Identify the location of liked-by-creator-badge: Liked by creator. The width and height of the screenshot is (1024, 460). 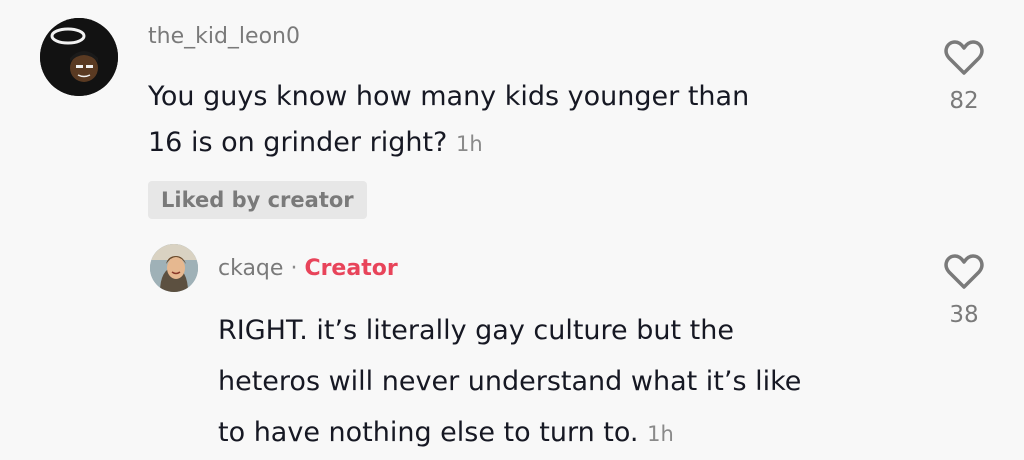
(257, 200).